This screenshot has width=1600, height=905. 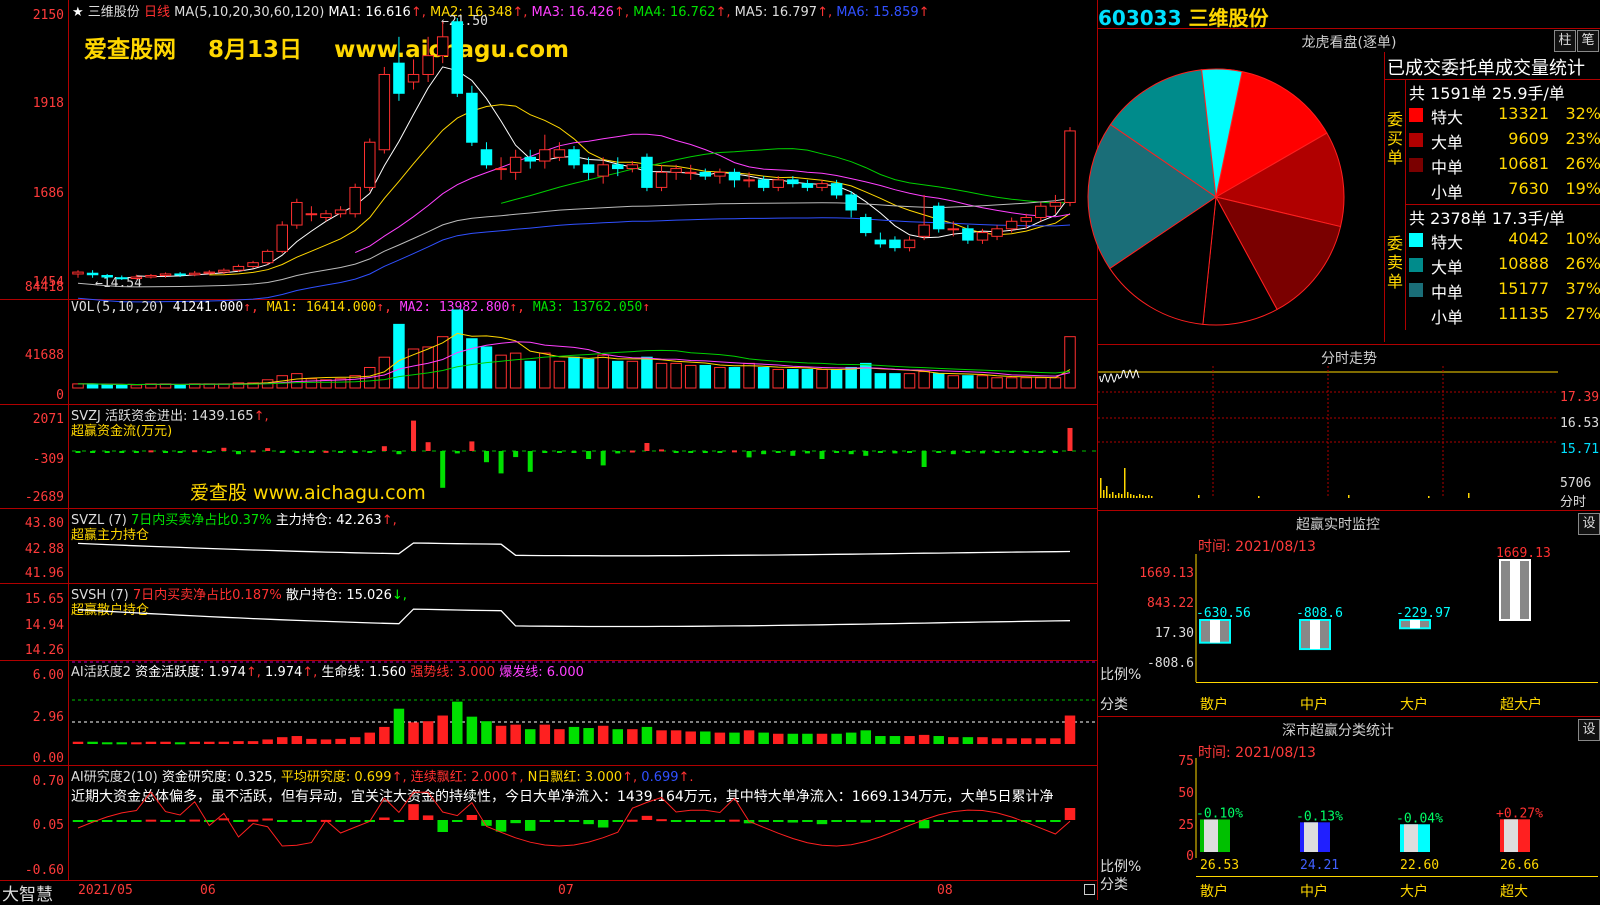 I want to click on sz-stats-category: 大户, so click(x=1414, y=892).